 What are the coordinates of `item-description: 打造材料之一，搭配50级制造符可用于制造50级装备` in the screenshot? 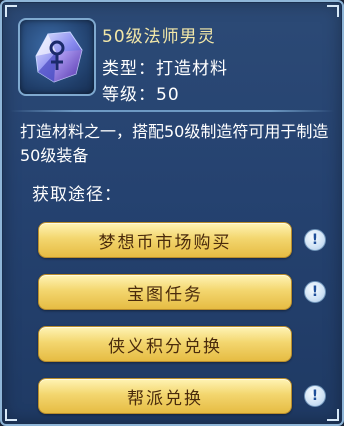 It's located at (174, 143).